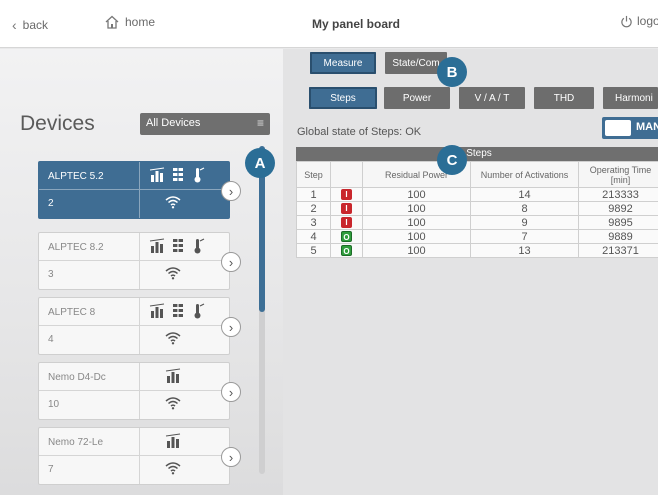 The image size is (658, 495). I want to click on operating-time-cell: 213371, so click(618, 250).